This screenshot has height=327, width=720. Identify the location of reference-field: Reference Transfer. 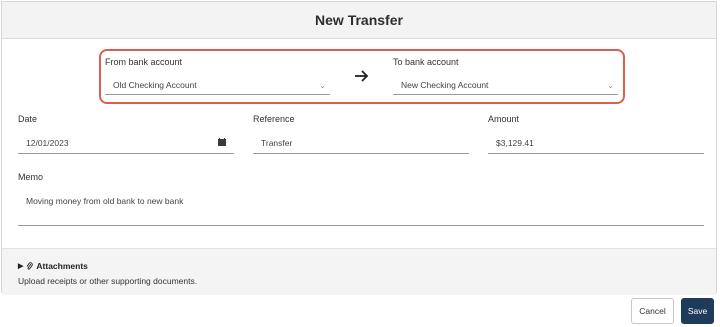
(361, 135).